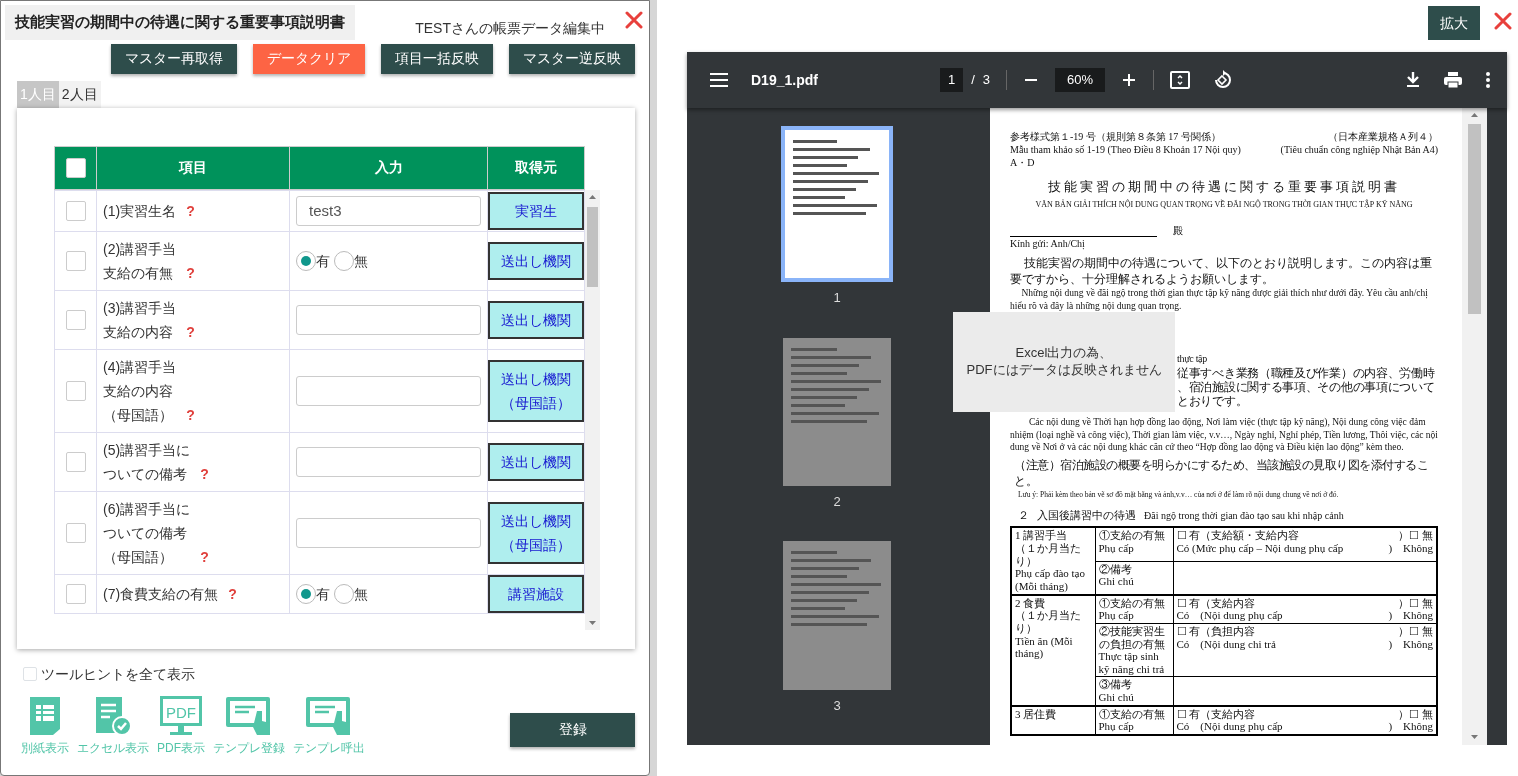 Image resolution: width=1518 pixels, height=776 pixels. Describe the element at coordinates (1306, 387) in the screenshot. I see `document-text: 、宿泊施設に関する事項、その他の事項について` at that location.